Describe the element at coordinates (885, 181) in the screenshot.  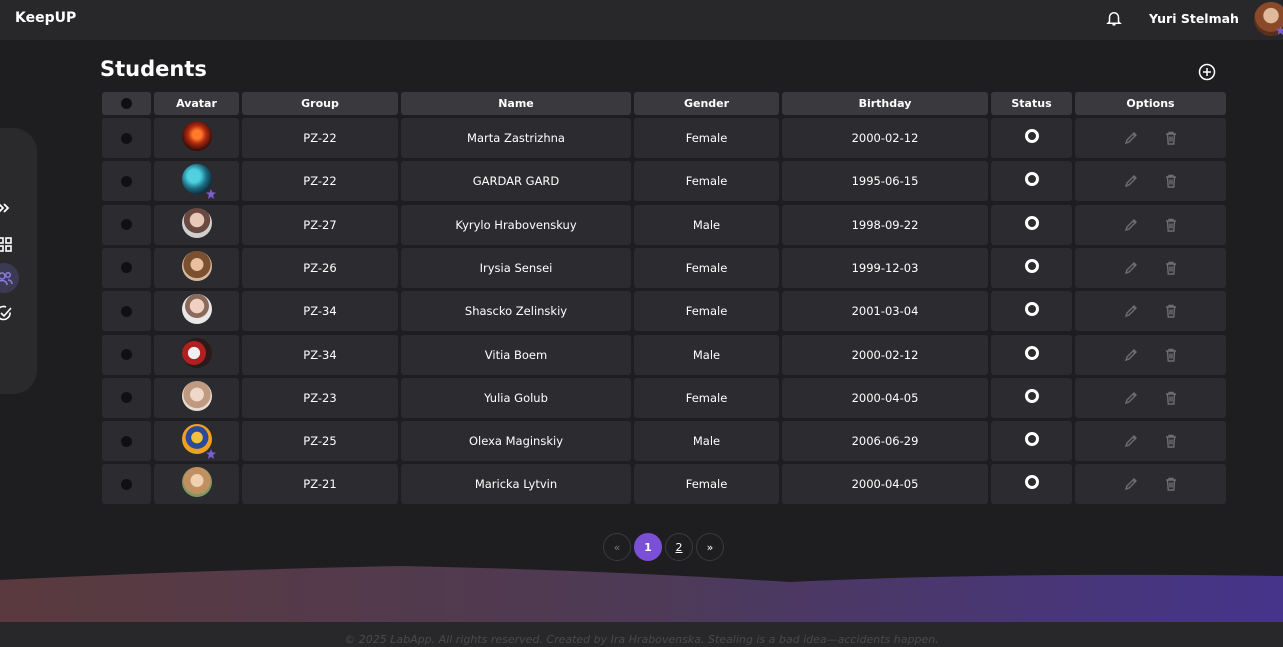
I see `cell-birthday: 1995-06-15` at that location.